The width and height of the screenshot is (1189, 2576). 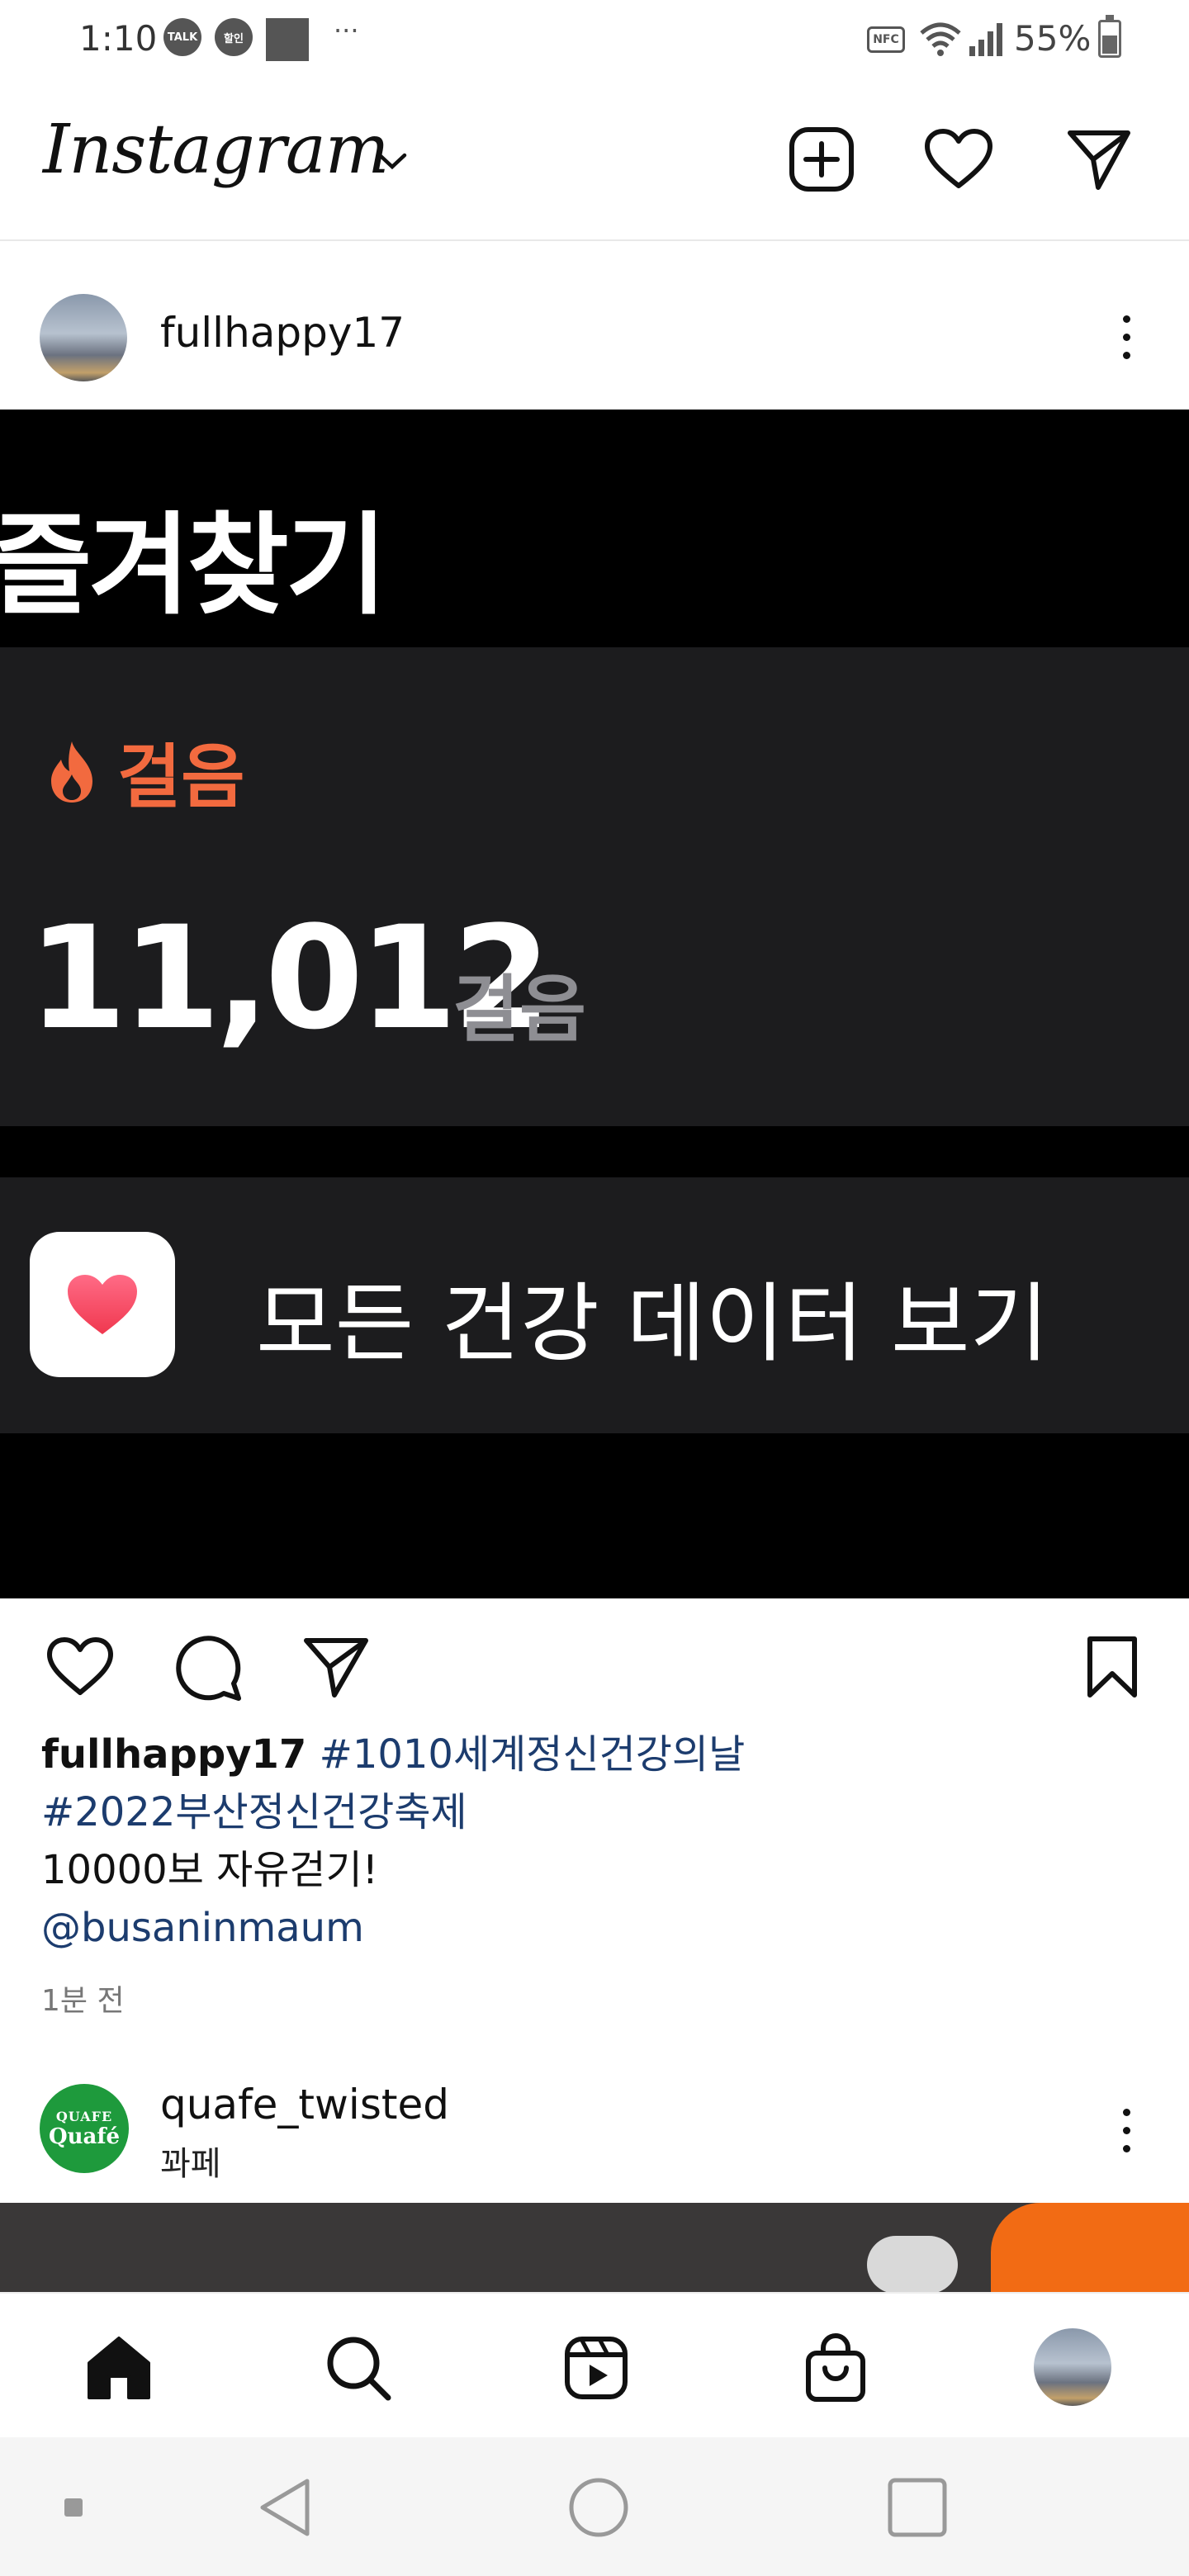 I want to click on caption-text: 10000보 자유걷기!, so click(x=209, y=1870).